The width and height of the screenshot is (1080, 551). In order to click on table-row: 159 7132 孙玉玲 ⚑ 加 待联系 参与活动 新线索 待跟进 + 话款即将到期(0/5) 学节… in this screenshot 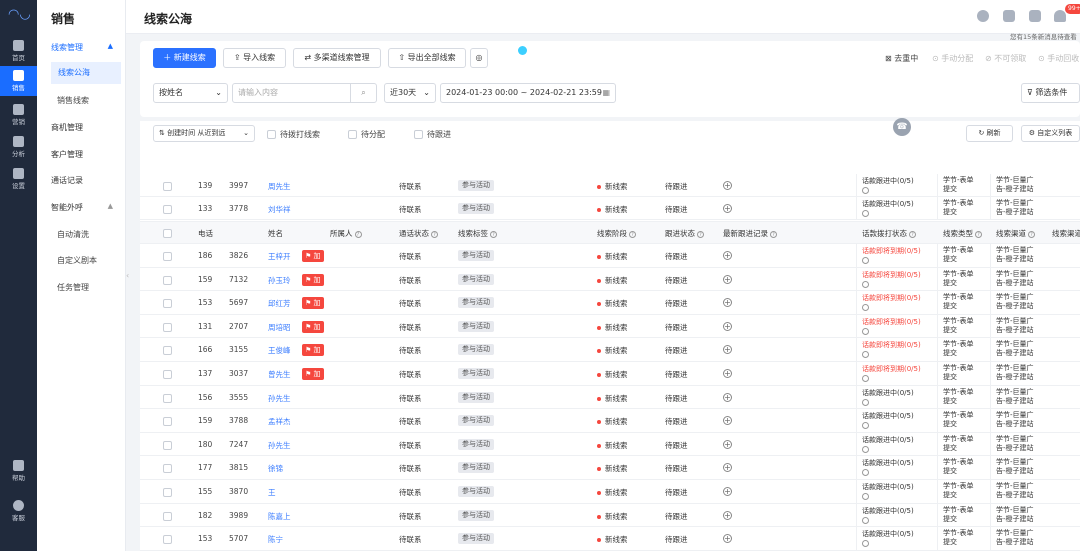, I will do `click(610, 279)`.